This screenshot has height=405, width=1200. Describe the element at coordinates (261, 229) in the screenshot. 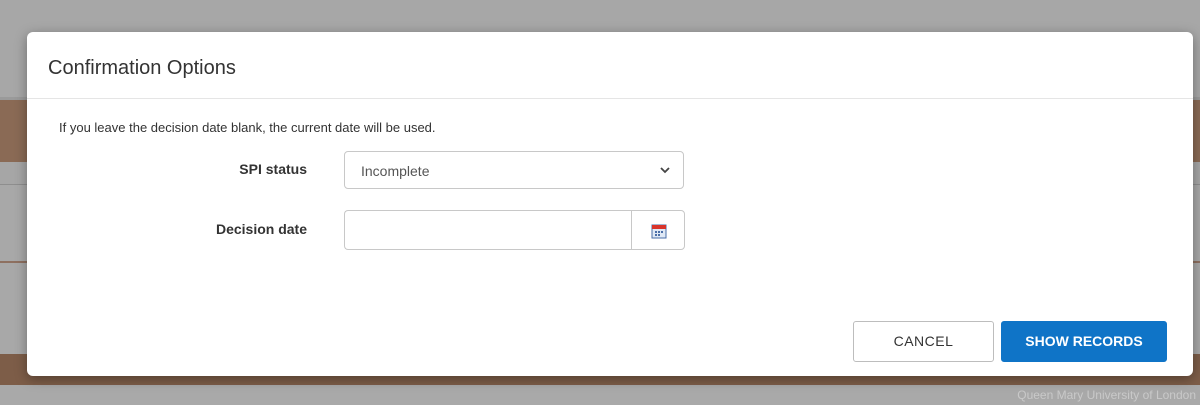

I see `decision-date-label: Decision date` at that location.